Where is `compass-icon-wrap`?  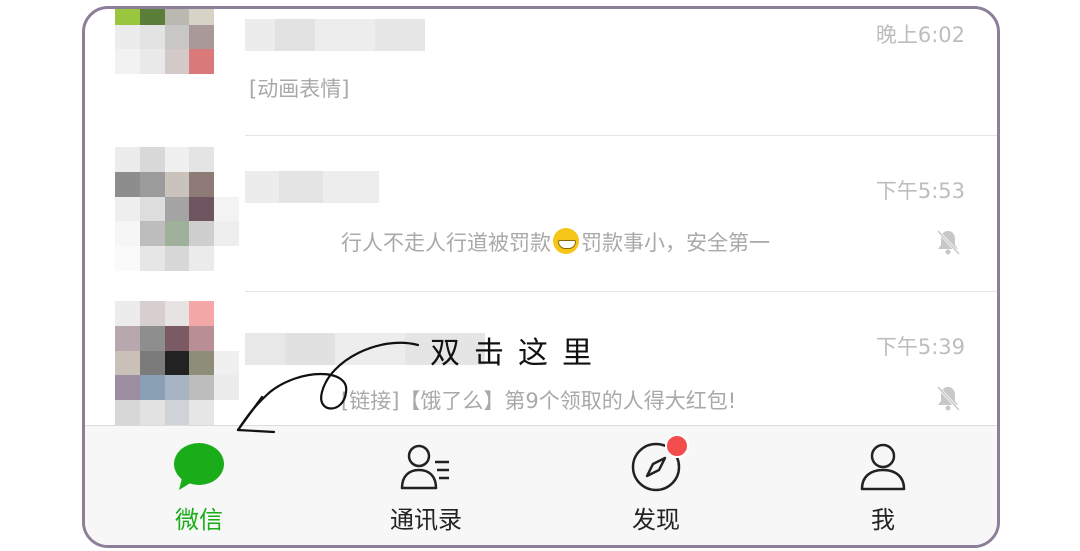
compass-icon-wrap is located at coordinates (659, 464).